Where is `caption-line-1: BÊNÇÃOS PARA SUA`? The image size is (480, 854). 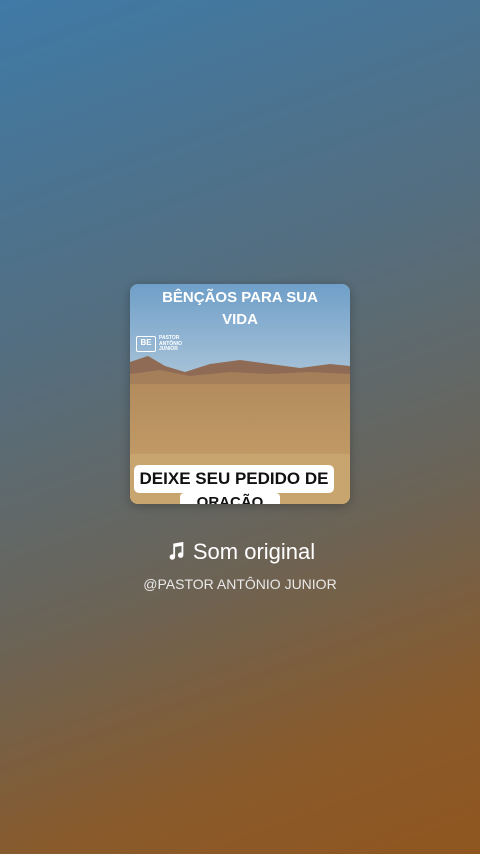
caption-line-1: BÊNÇÃOS PARA SUA is located at coordinates (240, 297).